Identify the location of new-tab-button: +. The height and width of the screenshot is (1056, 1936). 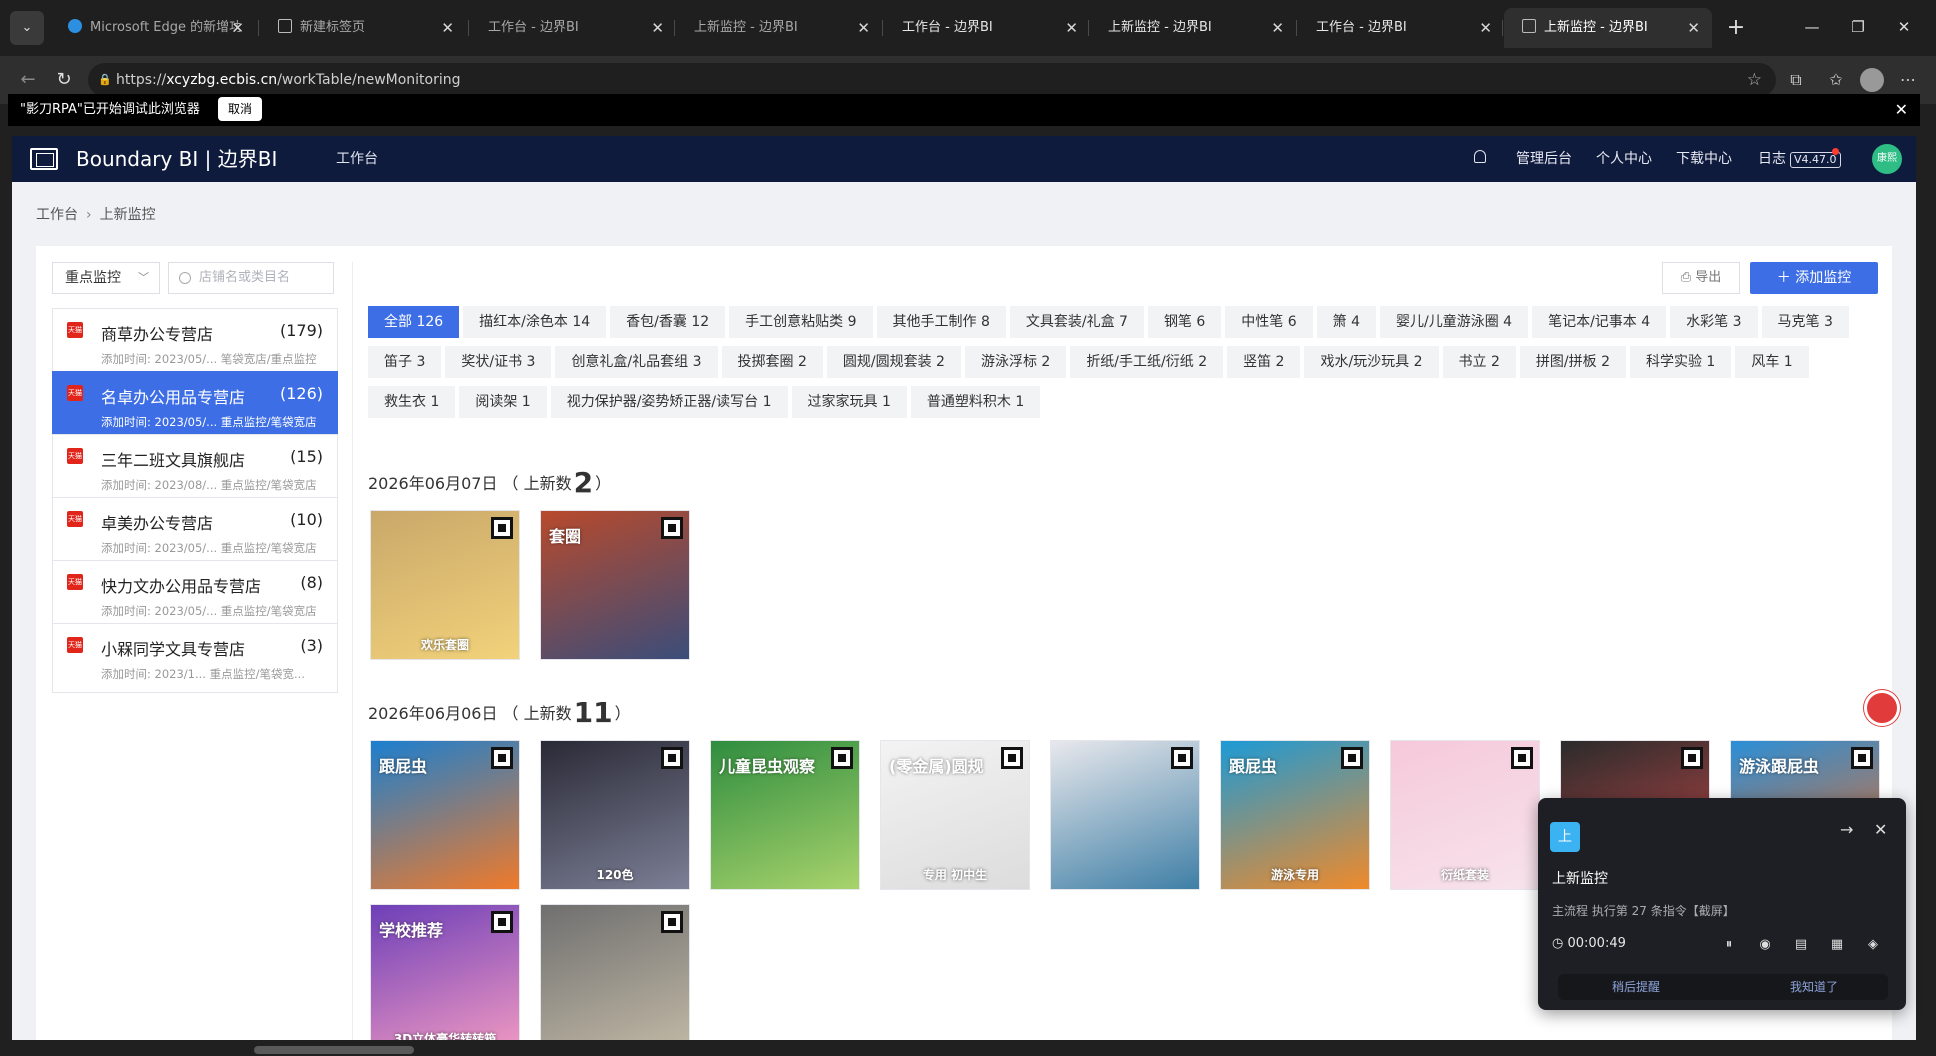
(1736, 28).